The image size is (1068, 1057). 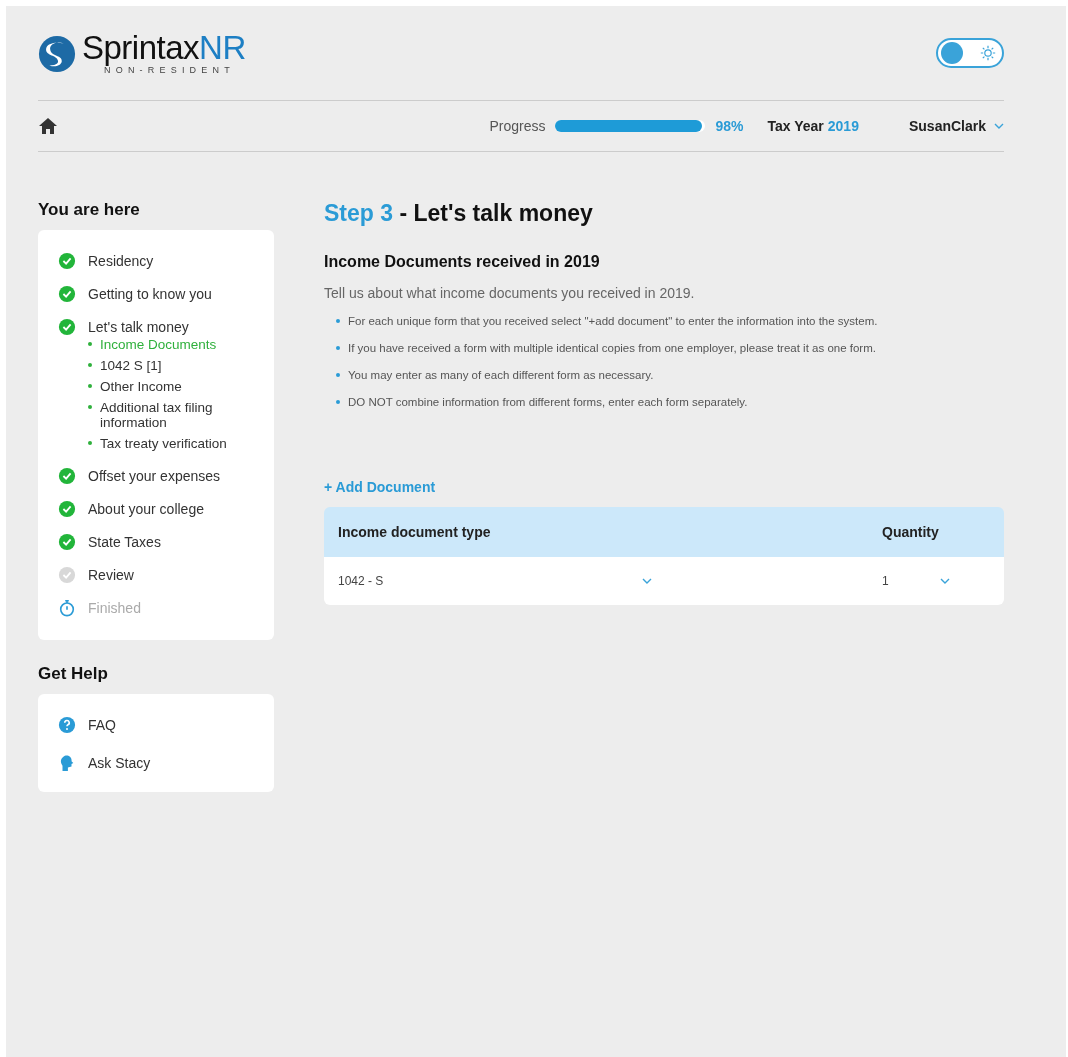 What do you see at coordinates (102, 725) in the screenshot?
I see `help-link: FAQ` at bounding box center [102, 725].